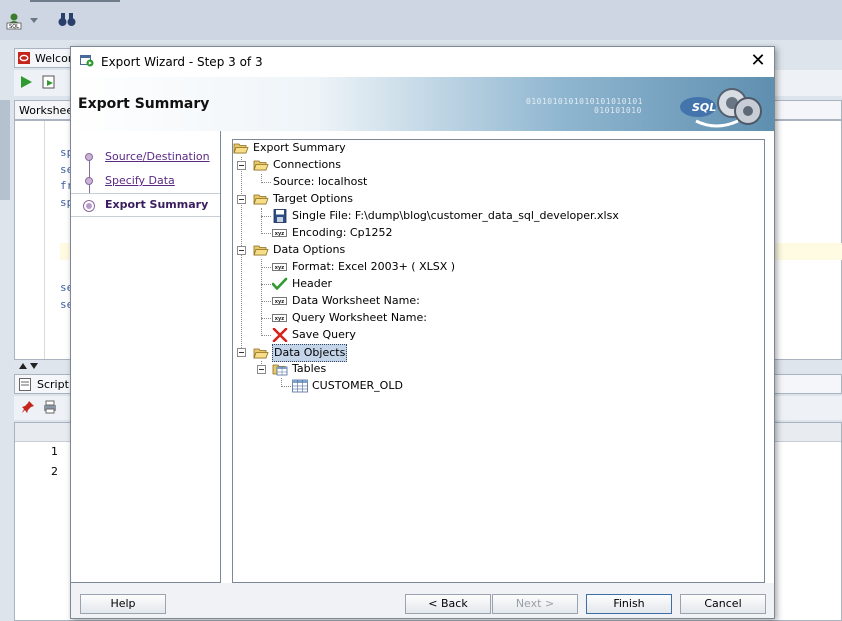  Describe the element at coordinates (15, 21) in the screenshot. I see `sql-connection-icon: SQL` at that location.